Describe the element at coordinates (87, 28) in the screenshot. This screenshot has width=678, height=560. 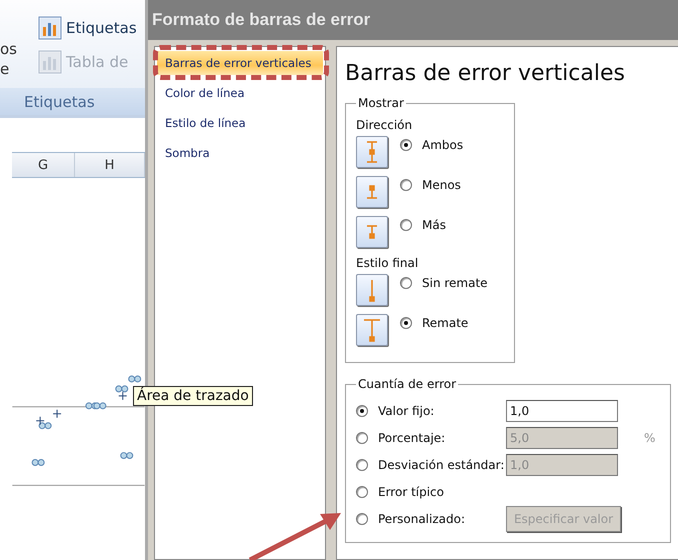
I see `ribbon-button: Etiquetas` at that location.